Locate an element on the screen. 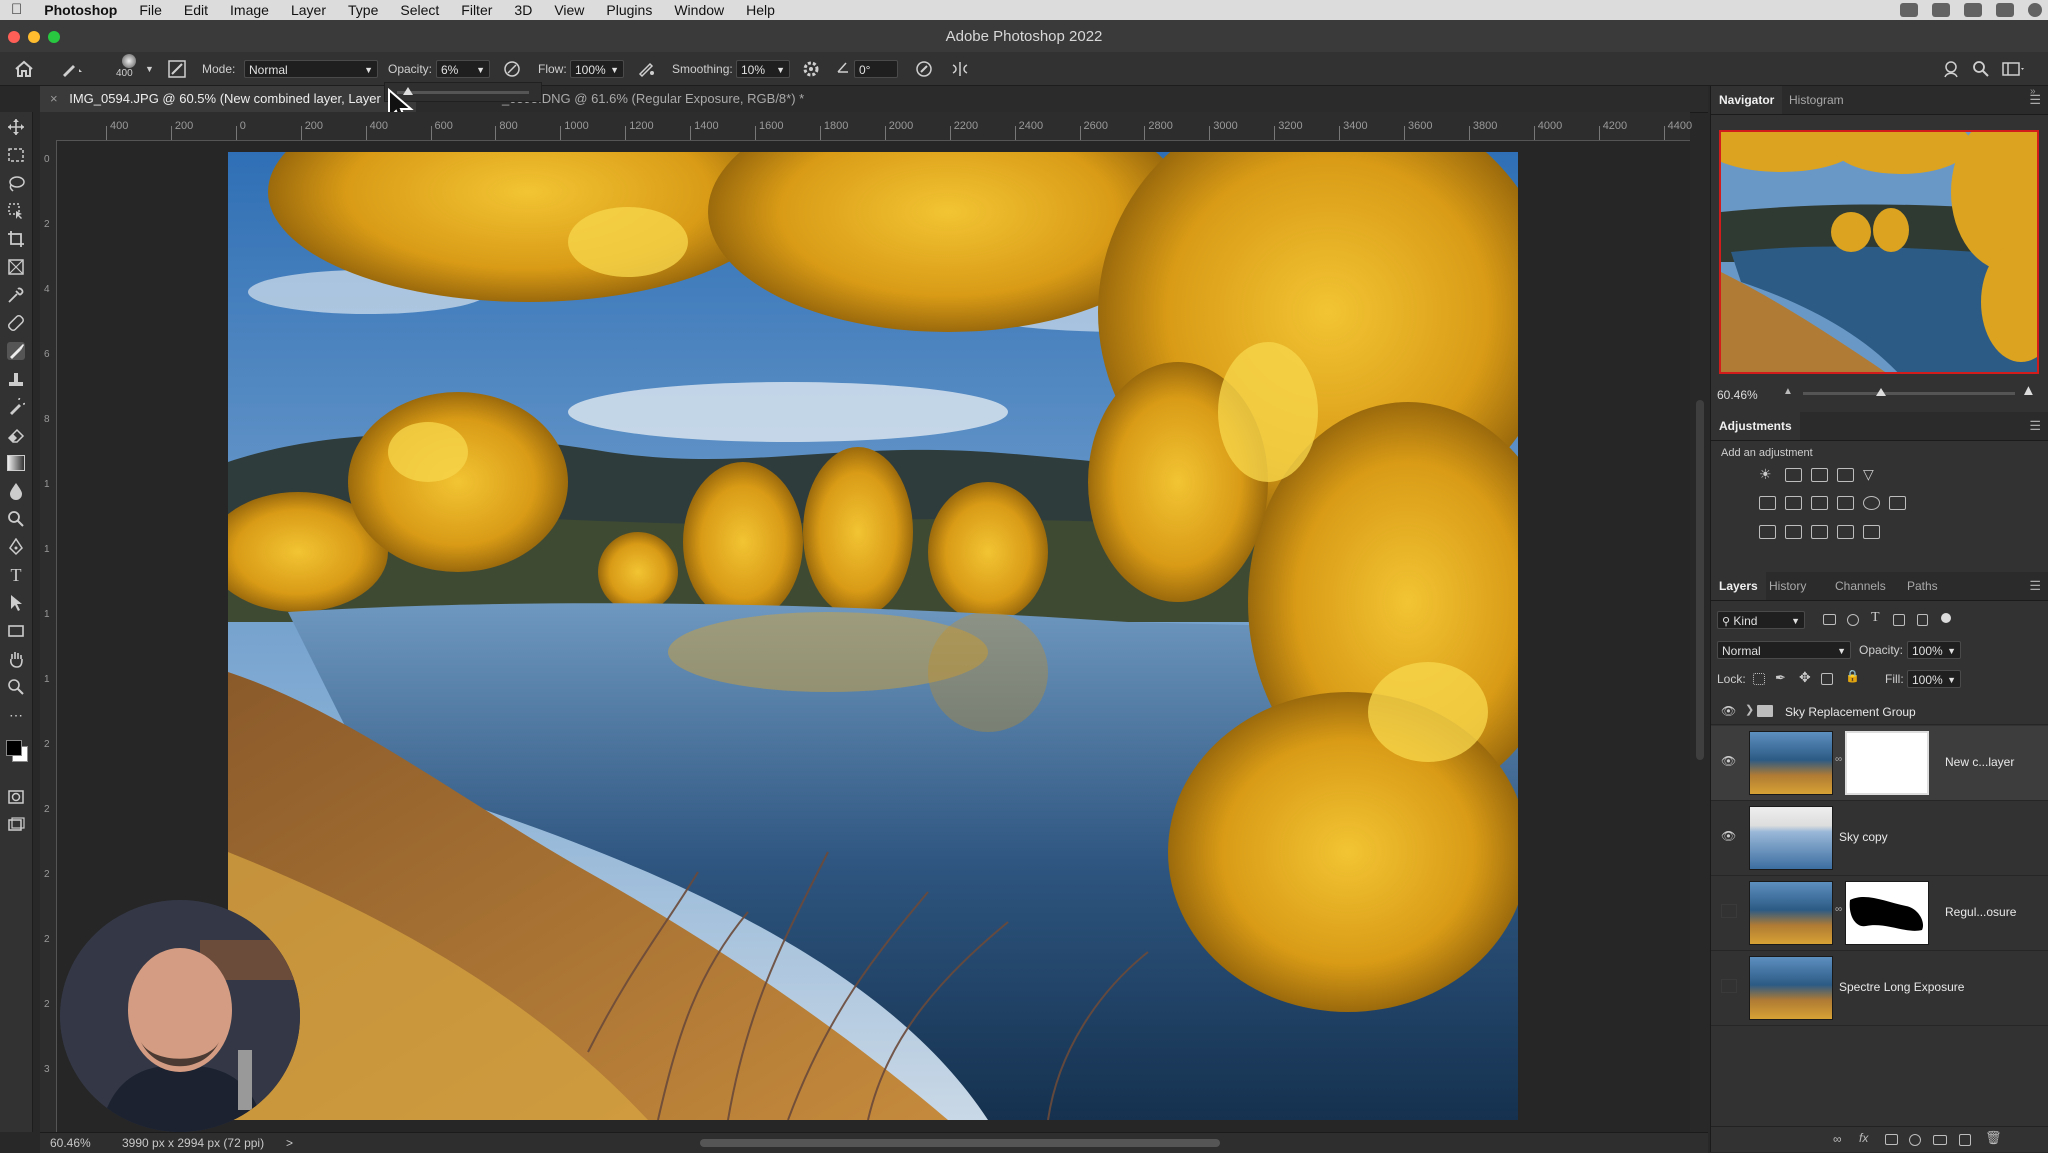 Image resolution: width=2048 pixels, height=1153 pixels. screen-record-icon is located at coordinates (1941, 10).